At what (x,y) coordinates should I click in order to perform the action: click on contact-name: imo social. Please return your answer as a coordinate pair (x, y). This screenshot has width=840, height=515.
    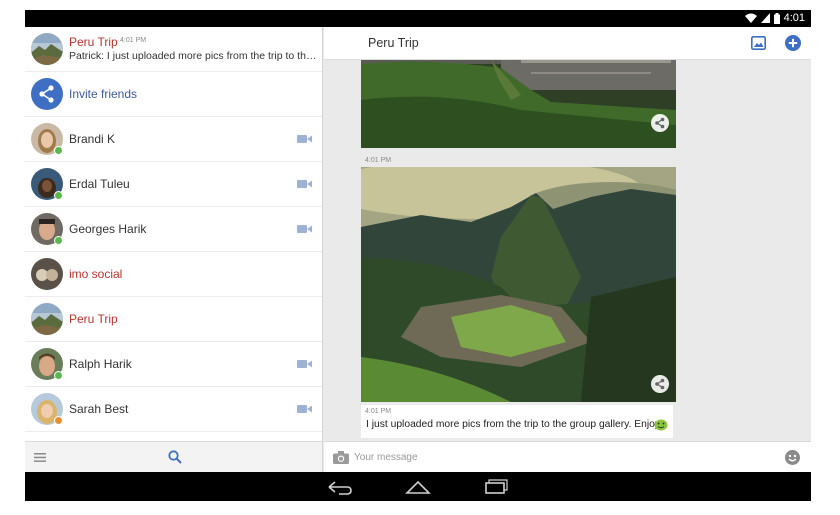
    Looking at the image, I should click on (96, 274).